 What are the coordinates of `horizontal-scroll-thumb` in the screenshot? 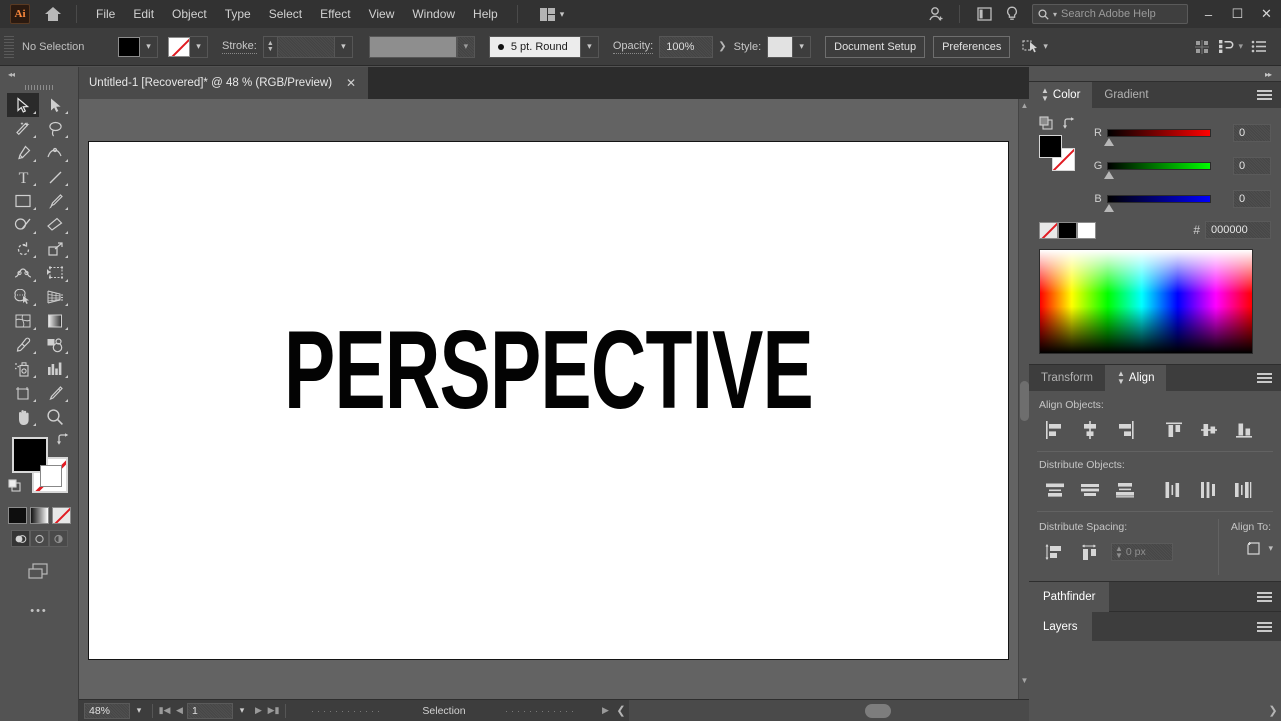 It's located at (878, 710).